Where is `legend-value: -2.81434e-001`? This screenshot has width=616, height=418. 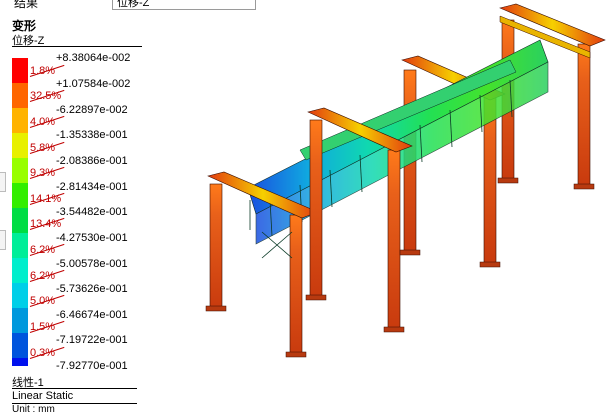 legend-value: -2.81434e-001 is located at coordinates (92, 187).